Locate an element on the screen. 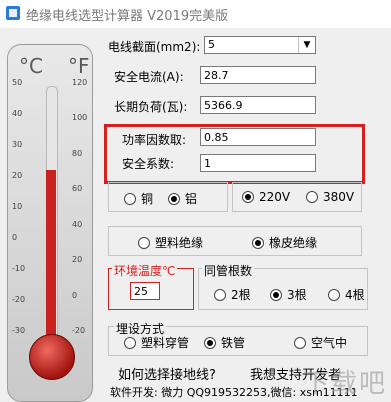 Image resolution: width=391 pixels, height=402 pixels. env-temp-label: 环境温度℃ is located at coordinates (145, 270).